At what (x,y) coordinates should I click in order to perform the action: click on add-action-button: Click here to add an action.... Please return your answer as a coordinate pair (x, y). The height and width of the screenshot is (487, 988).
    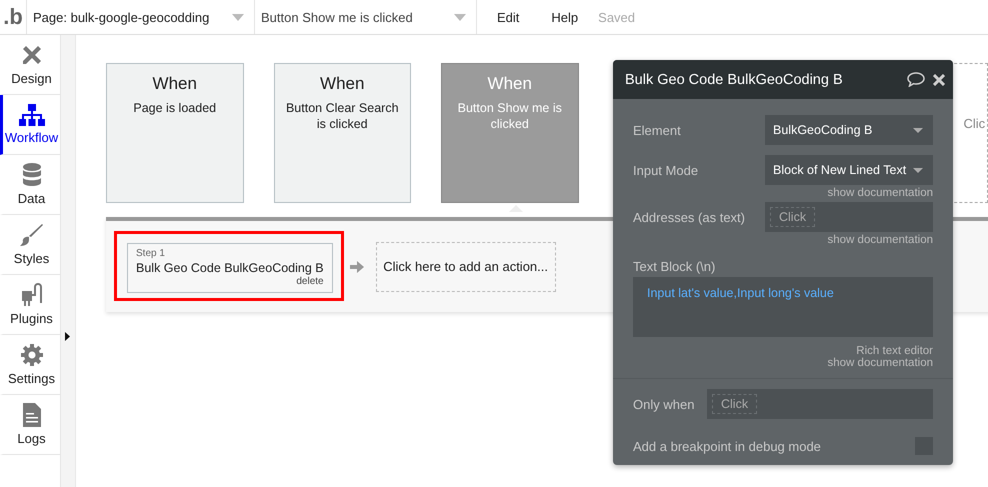
    Looking at the image, I should click on (466, 267).